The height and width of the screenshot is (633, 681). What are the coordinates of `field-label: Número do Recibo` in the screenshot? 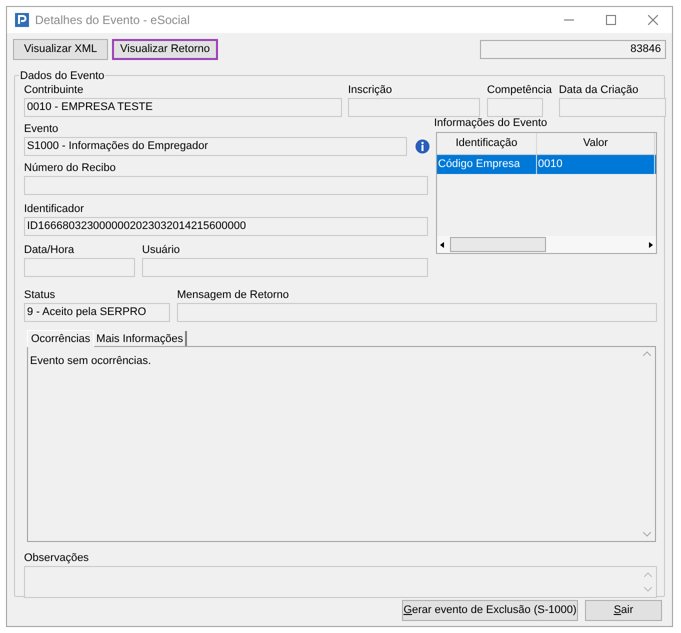 It's located at (70, 168).